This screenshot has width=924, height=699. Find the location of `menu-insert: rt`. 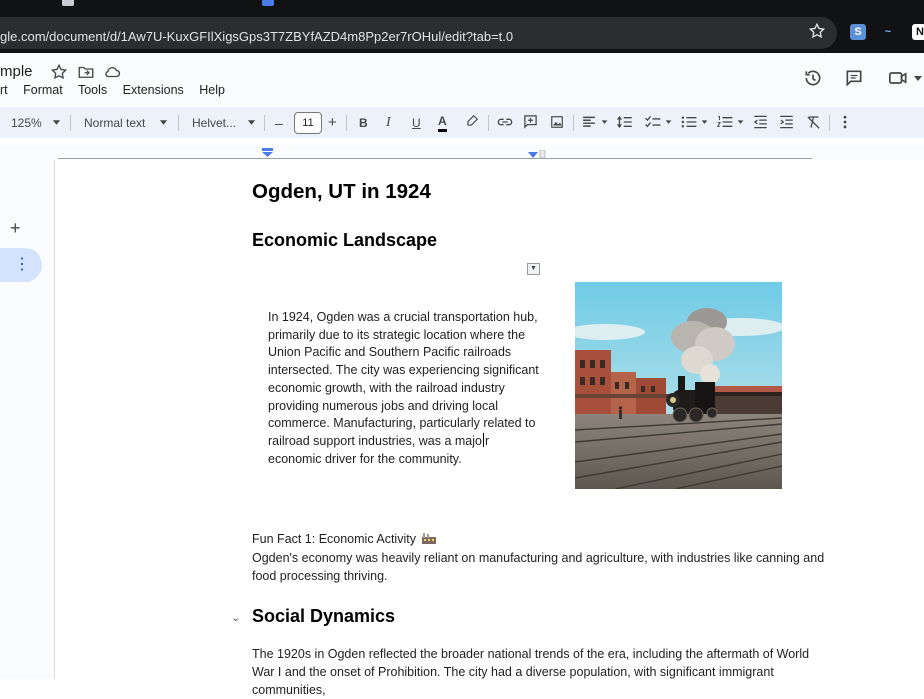

menu-insert: rt is located at coordinates (4, 90).